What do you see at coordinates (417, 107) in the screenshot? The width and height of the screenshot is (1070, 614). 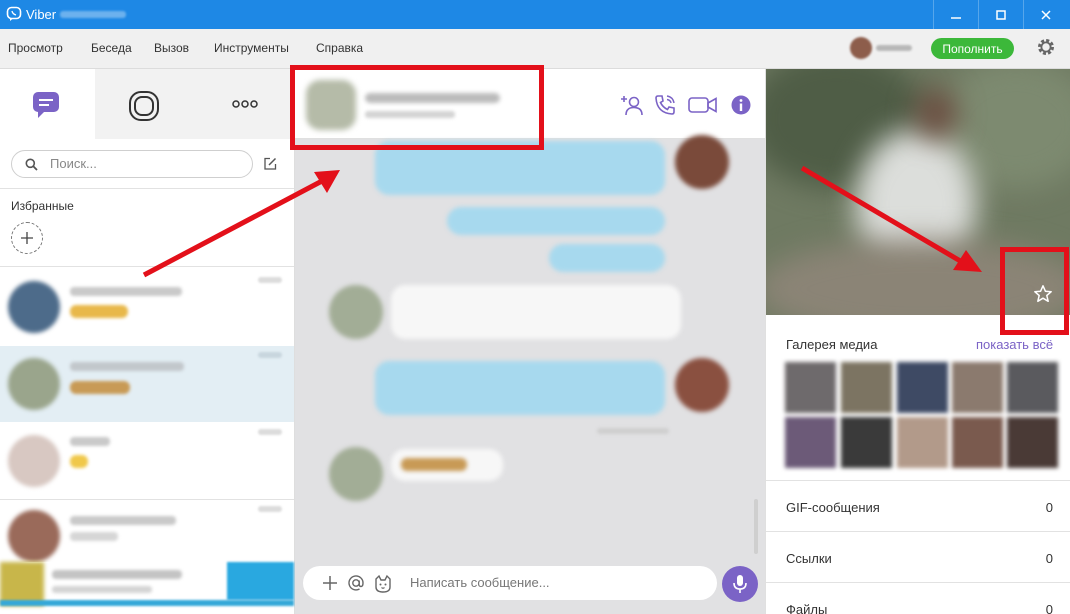 I see `highlight-box-contact` at bounding box center [417, 107].